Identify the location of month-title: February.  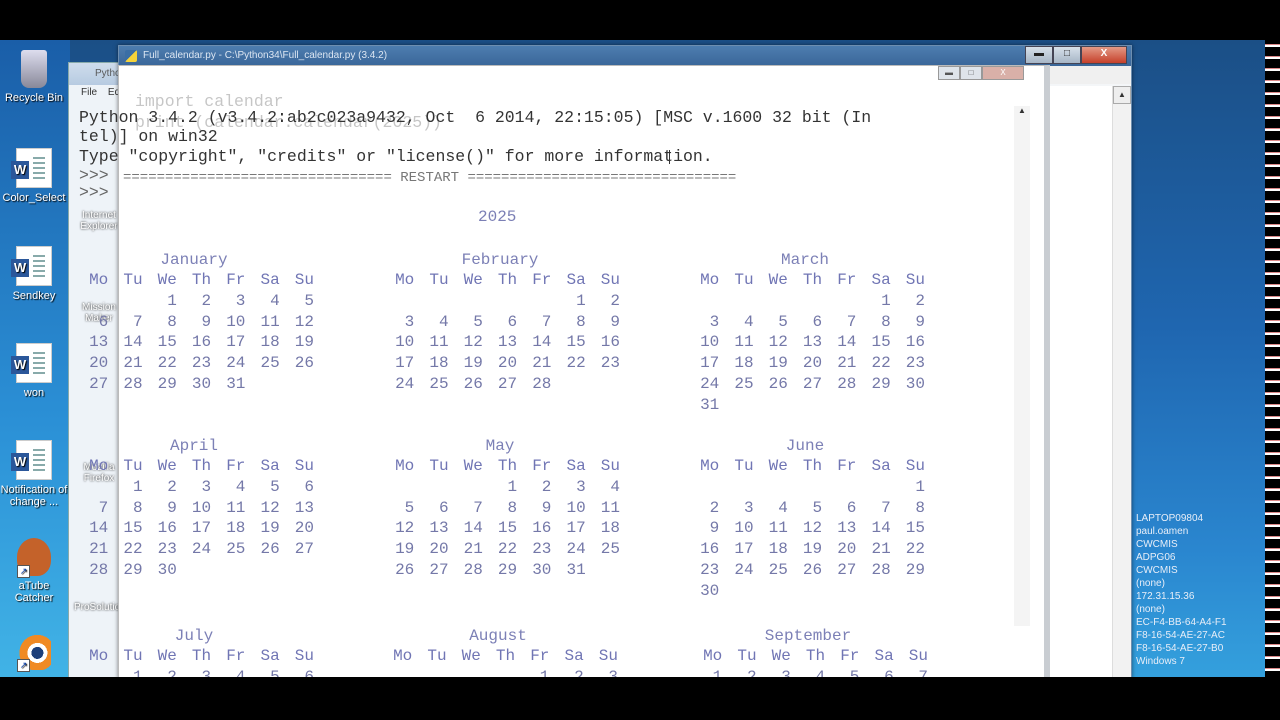
(500, 260).